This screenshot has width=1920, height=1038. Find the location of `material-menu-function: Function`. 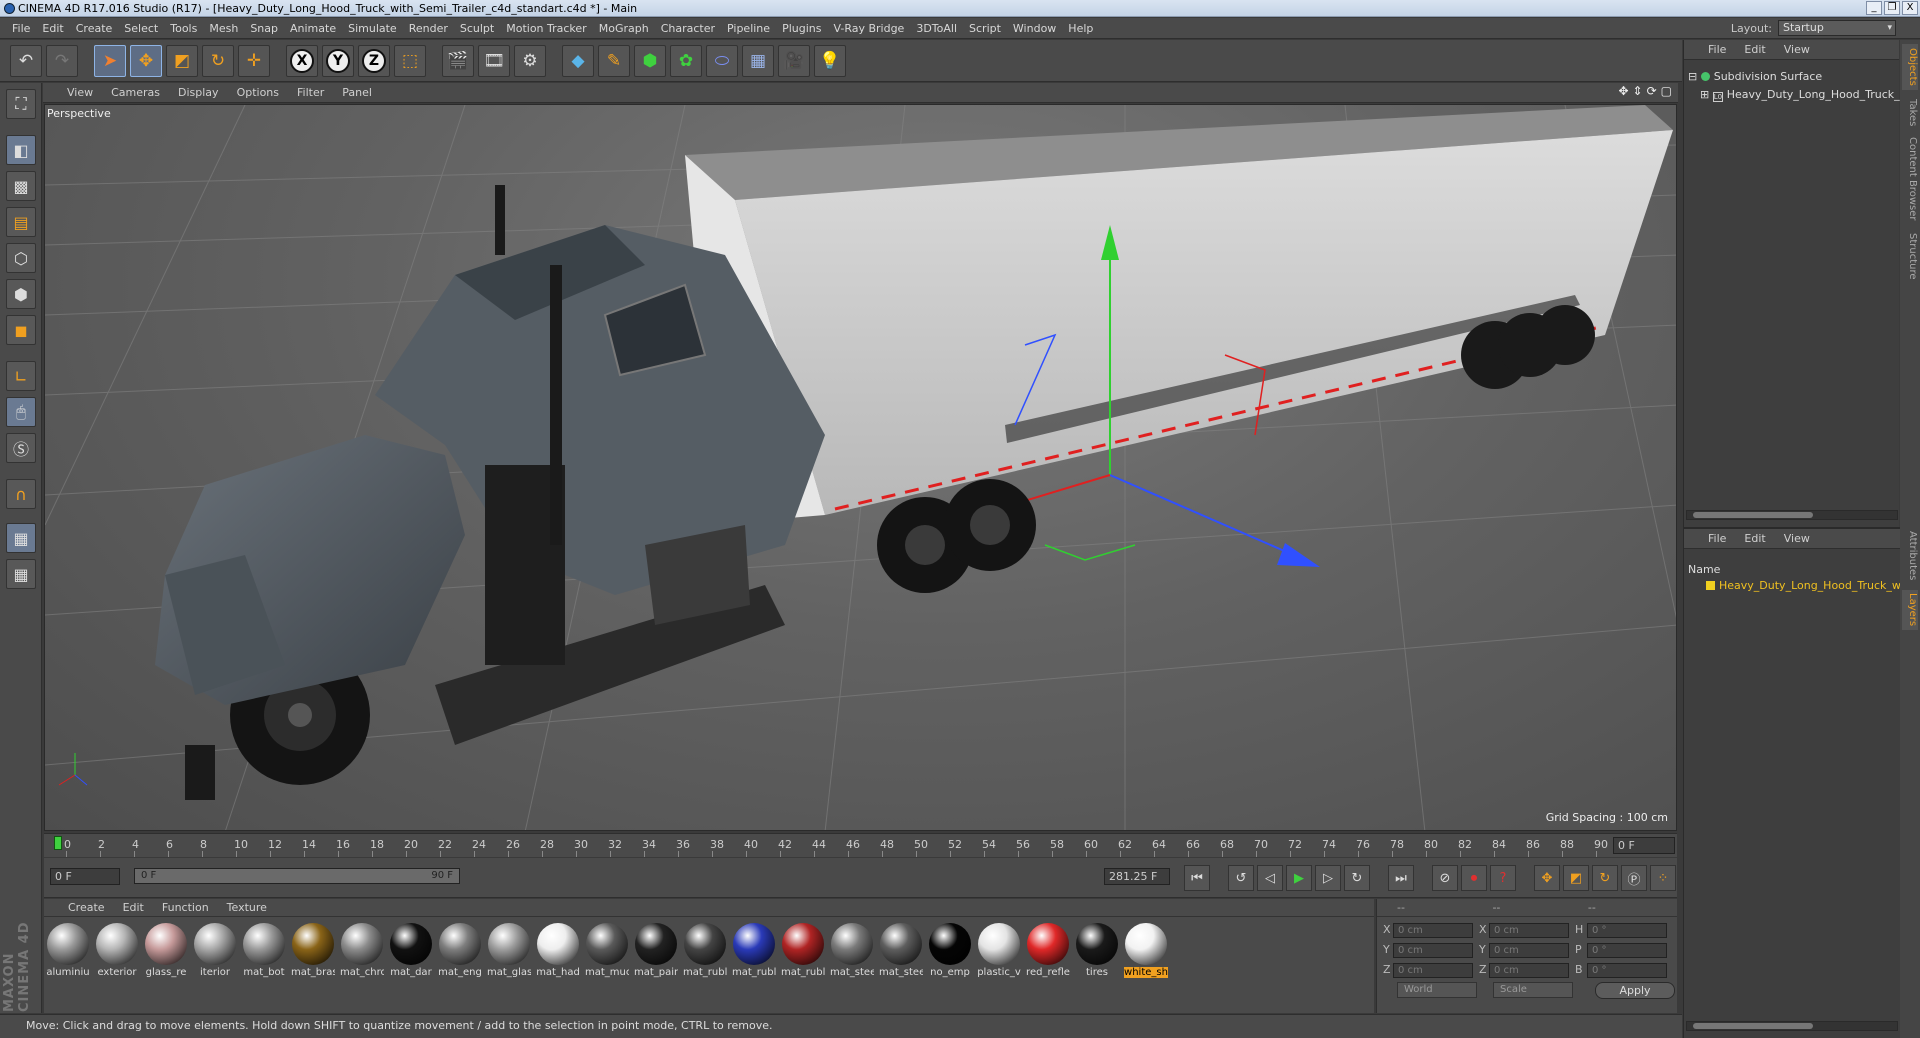

material-menu-function: Function is located at coordinates (185, 907).